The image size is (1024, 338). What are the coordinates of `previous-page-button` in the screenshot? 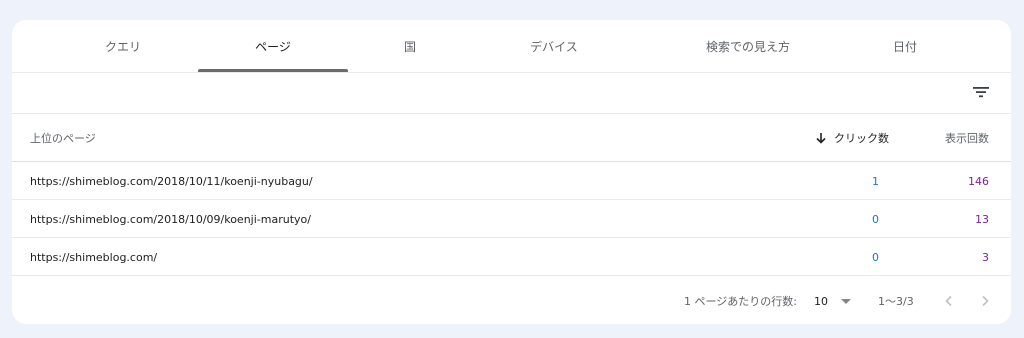 It's located at (949, 301).